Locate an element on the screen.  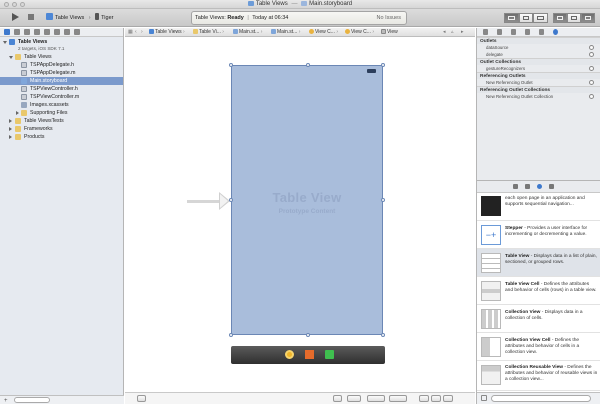
jumpbar-item-controller: View C... › is located at coordinates (359, 32).